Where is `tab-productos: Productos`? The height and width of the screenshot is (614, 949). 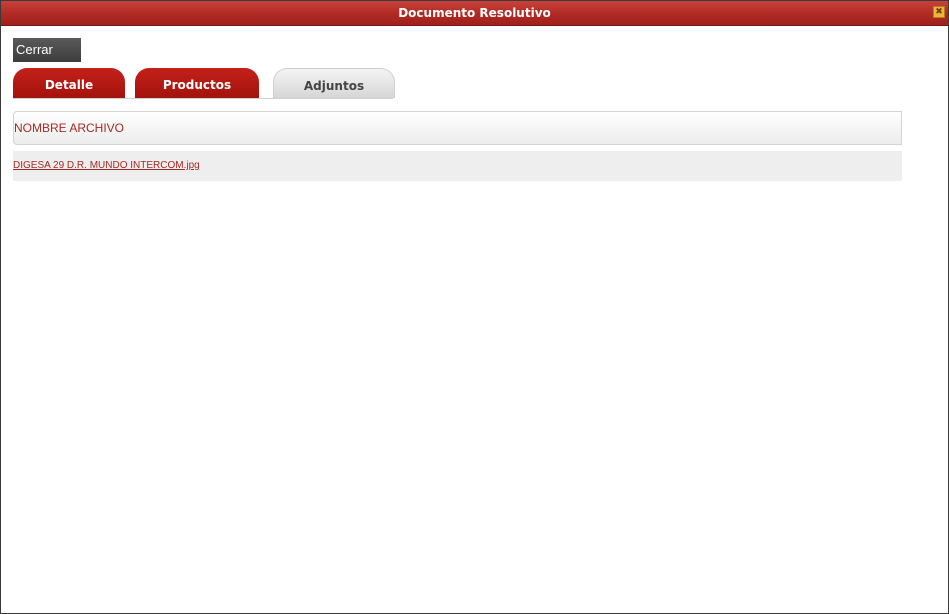 tab-productos: Productos is located at coordinates (197, 83).